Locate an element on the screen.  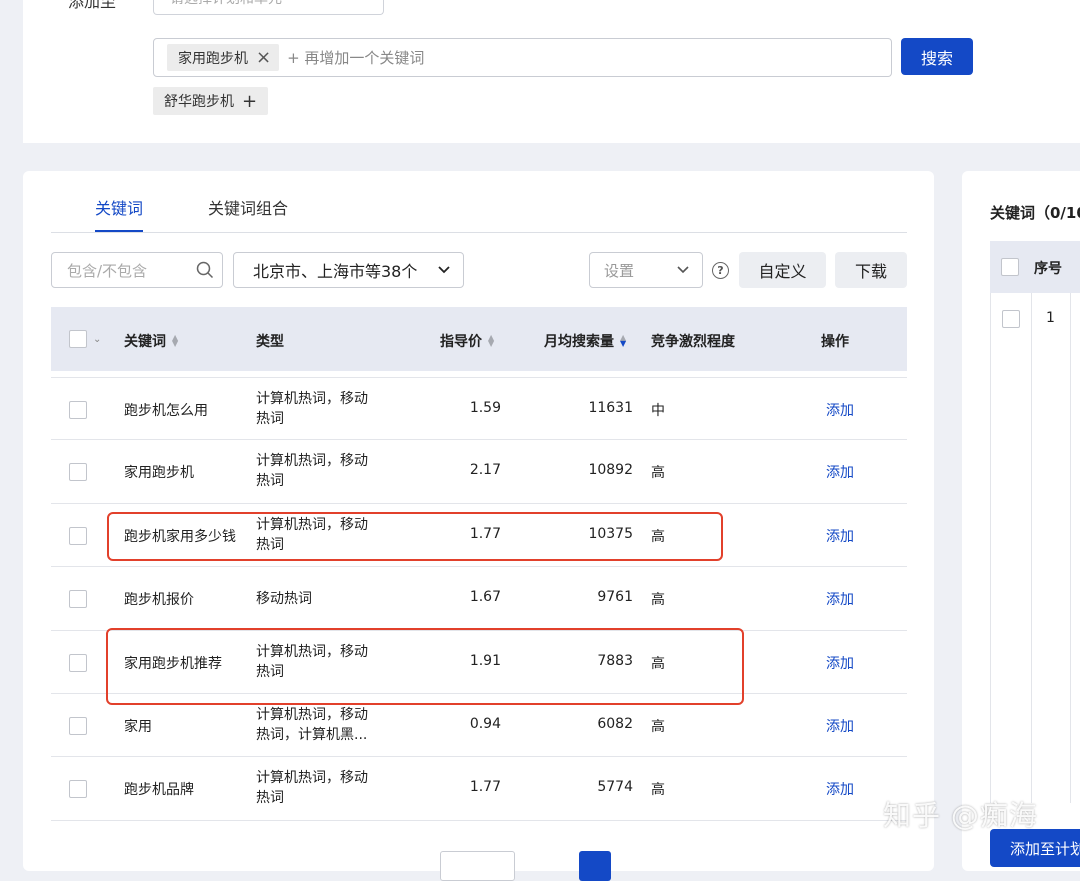
keyword-tag: 家用跑步机 × is located at coordinates (223, 57).